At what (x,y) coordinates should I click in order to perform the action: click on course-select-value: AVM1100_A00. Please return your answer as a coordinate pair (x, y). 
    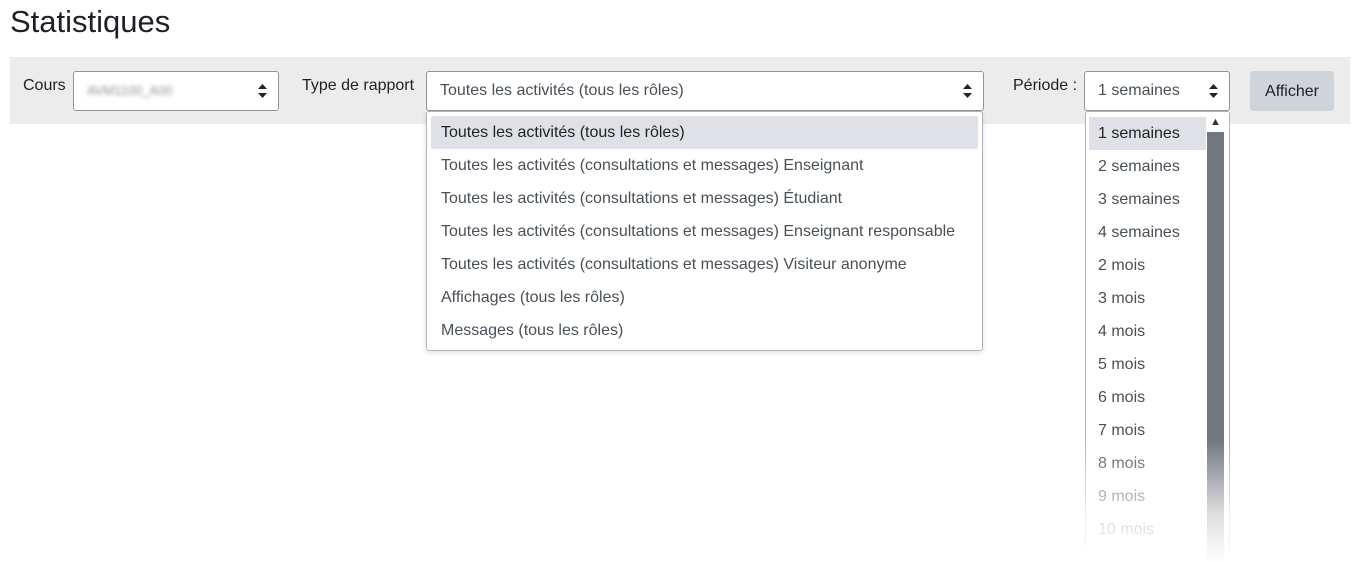
    Looking at the image, I should click on (130, 90).